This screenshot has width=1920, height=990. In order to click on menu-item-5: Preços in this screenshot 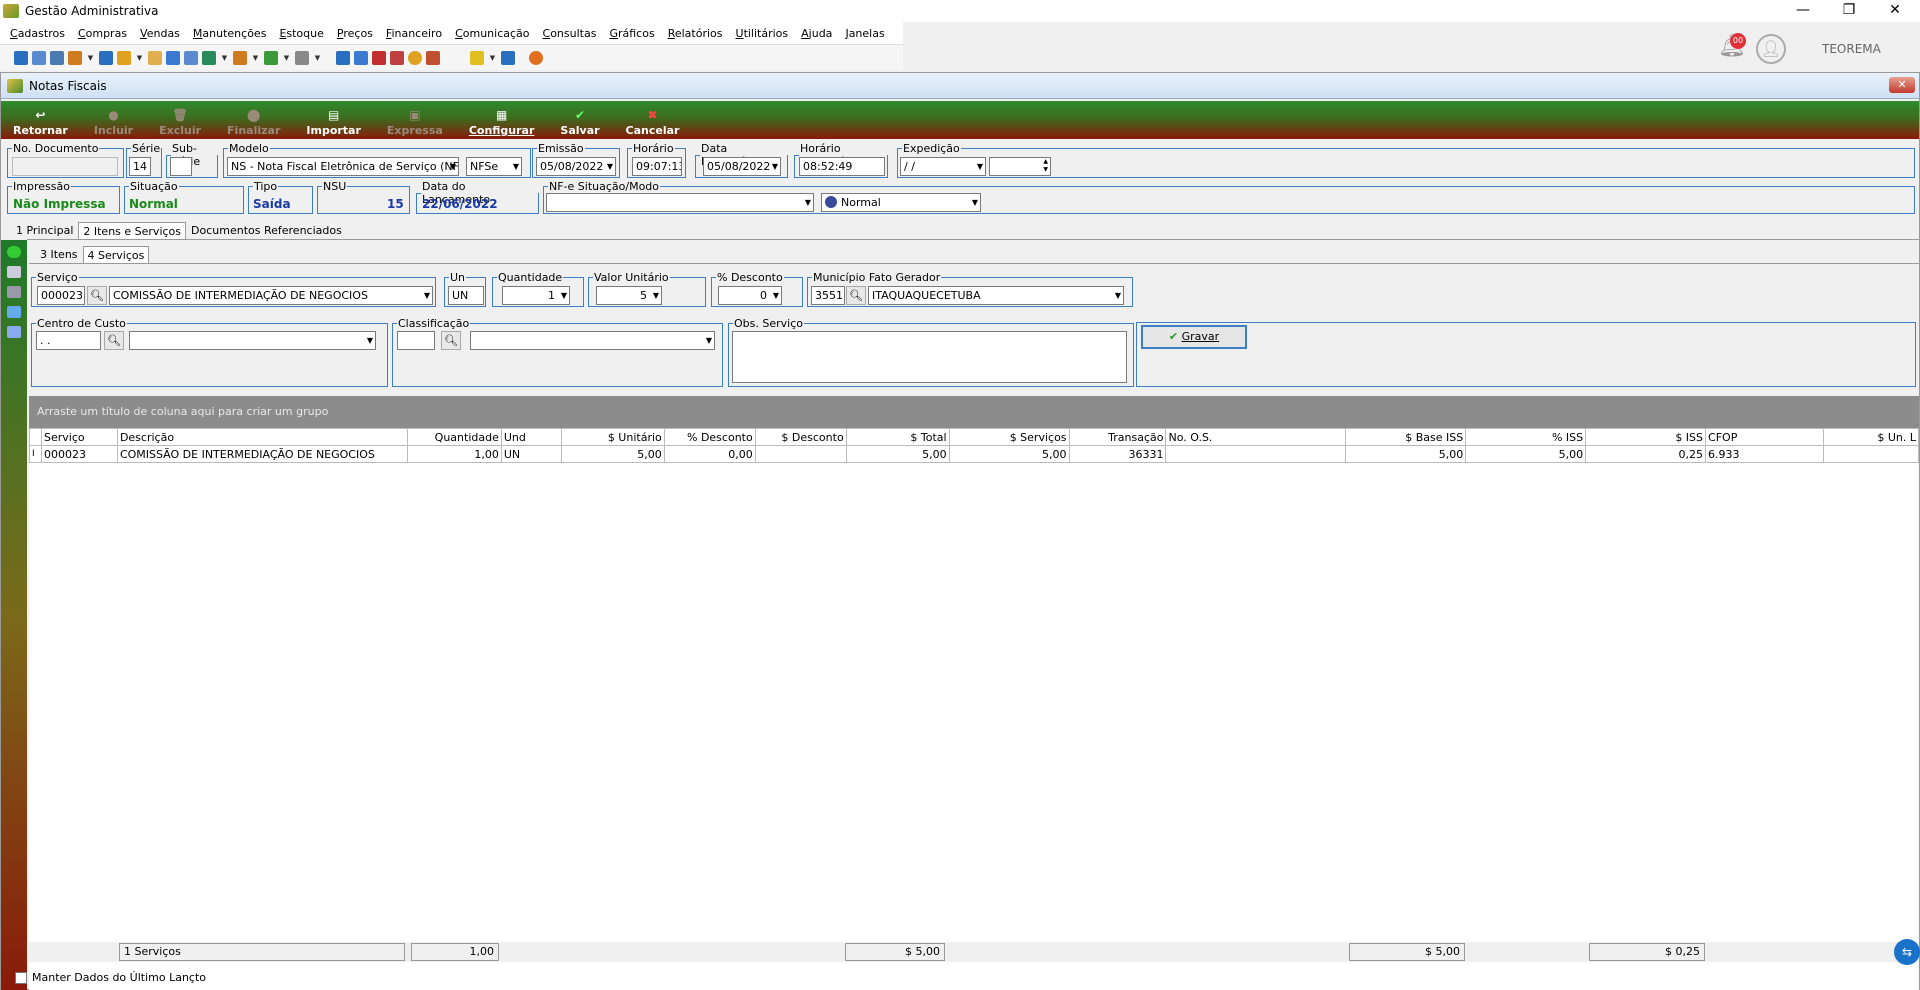, I will do `click(355, 33)`.